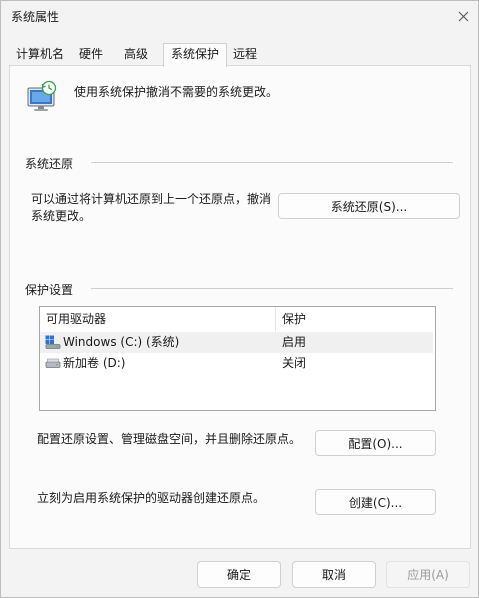  Describe the element at coordinates (91, 54) in the screenshot. I see `tab-hardware: 硬件` at that location.